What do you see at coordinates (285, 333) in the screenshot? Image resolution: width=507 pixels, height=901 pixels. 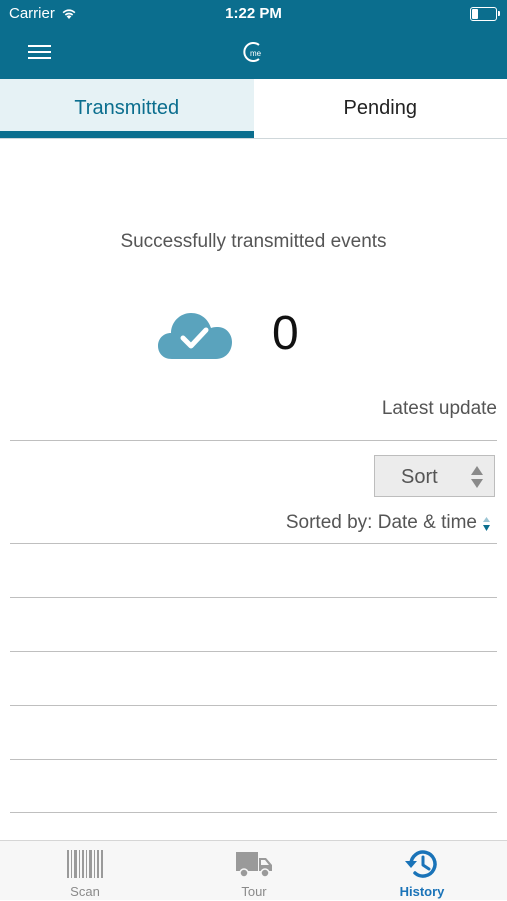 I see `transmitted-count: 0` at bounding box center [285, 333].